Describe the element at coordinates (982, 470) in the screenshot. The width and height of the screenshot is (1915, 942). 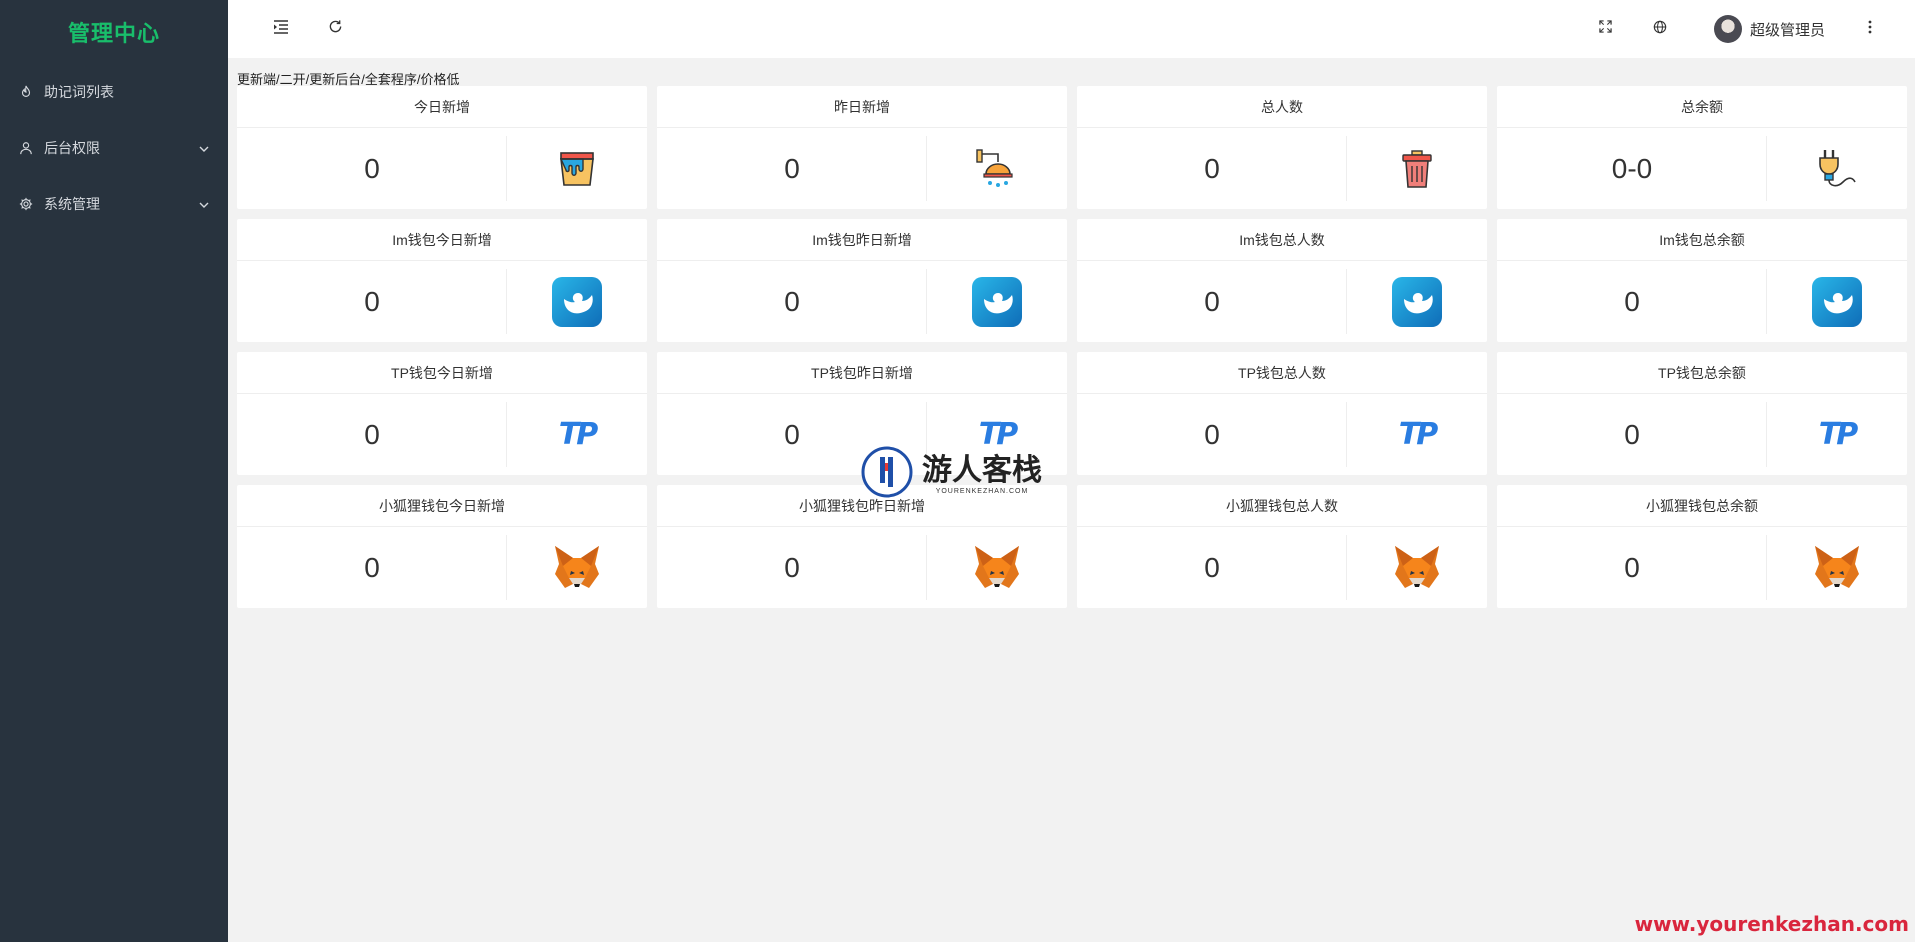
I see `watermark-cn: 游人客栈` at that location.